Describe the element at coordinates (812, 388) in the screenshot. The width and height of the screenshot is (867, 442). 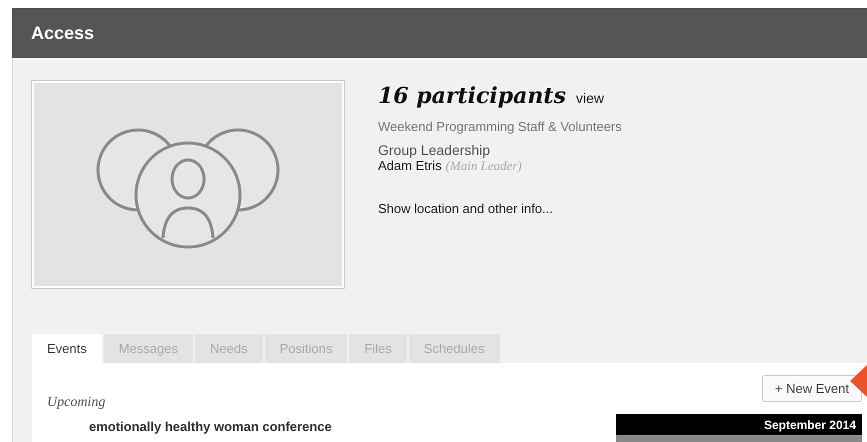
I see `new-event-button: + New Event` at that location.